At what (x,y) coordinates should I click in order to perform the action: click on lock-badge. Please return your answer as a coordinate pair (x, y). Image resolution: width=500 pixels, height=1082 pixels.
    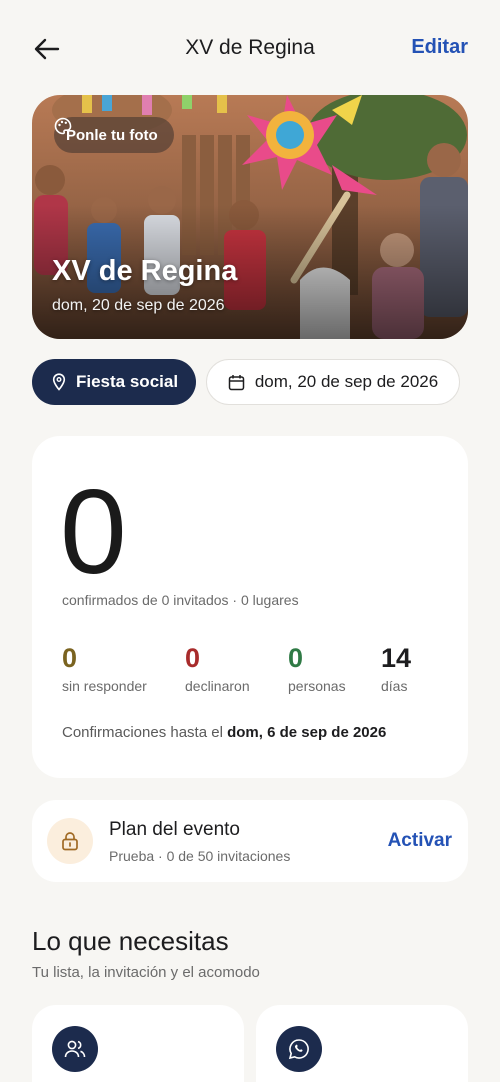
    Looking at the image, I should click on (70, 841).